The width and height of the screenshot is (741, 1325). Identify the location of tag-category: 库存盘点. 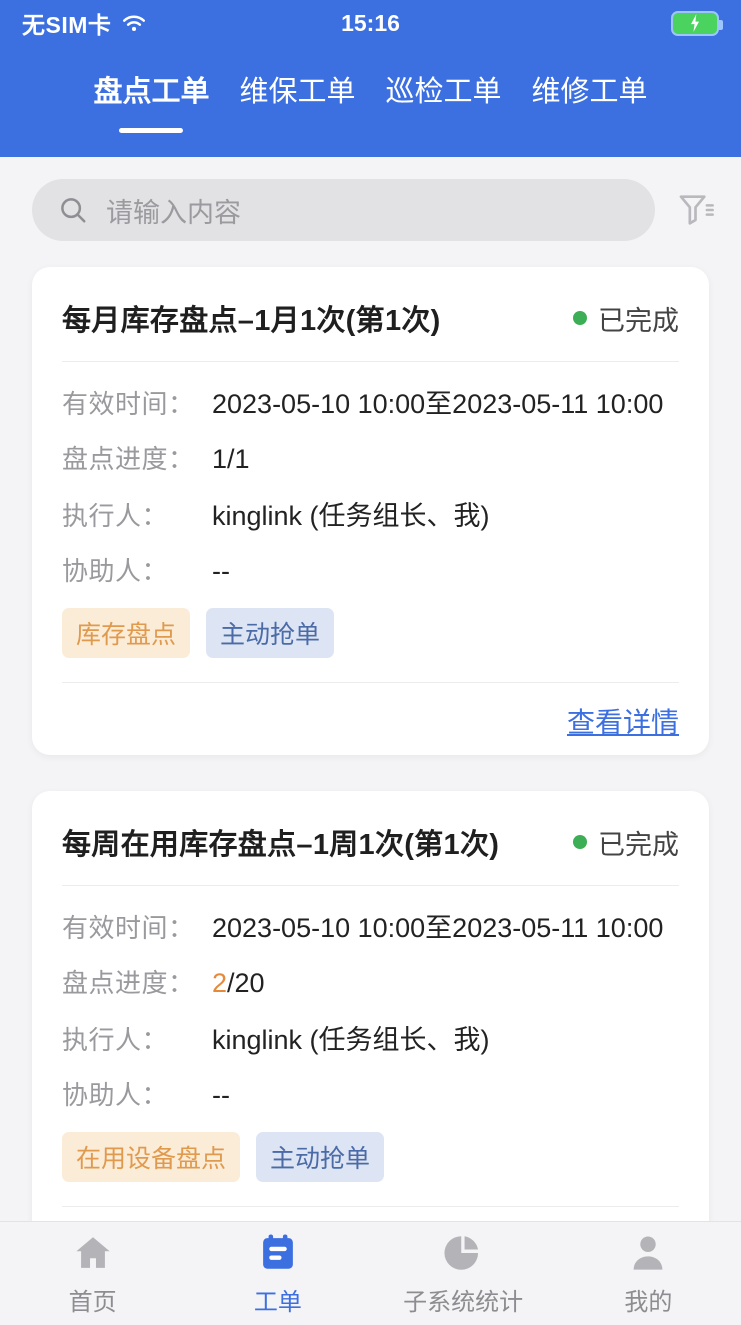
(126, 633).